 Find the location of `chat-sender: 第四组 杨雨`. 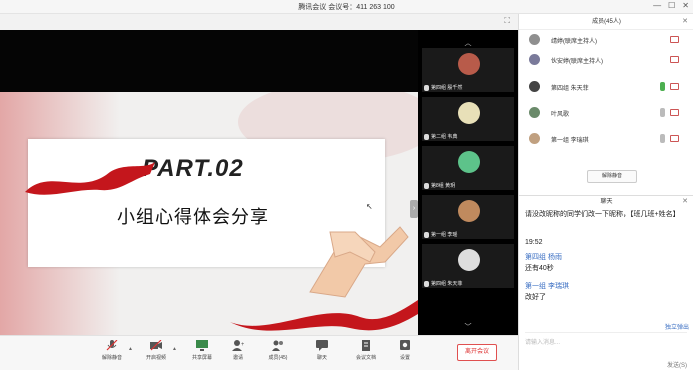

chat-sender: 第四组 杨雨 is located at coordinates (605, 257).